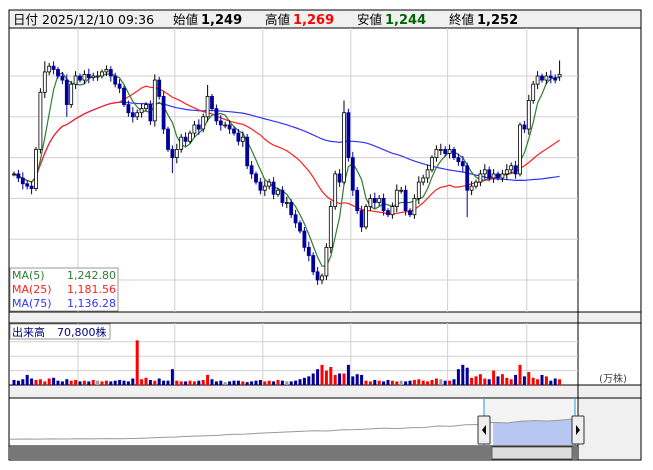 The width and height of the screenshot is (653, 470). What do you see at coordinates (313, 20) in the screenshot?
I see `high-value: 1,269` at bounding box center [313, 20].